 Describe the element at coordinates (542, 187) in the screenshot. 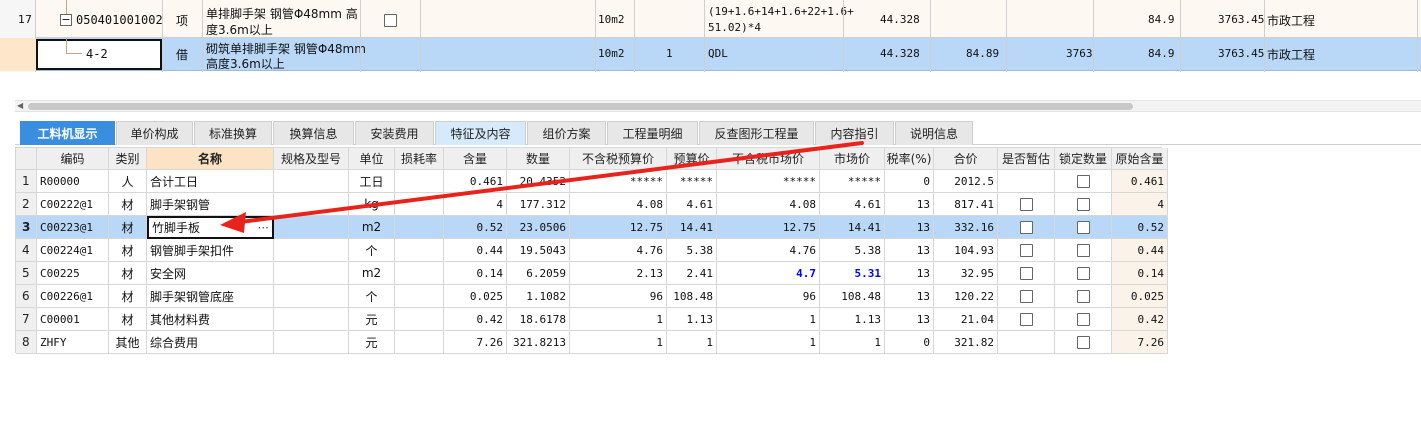

I see `annotation-arrow` at that location.